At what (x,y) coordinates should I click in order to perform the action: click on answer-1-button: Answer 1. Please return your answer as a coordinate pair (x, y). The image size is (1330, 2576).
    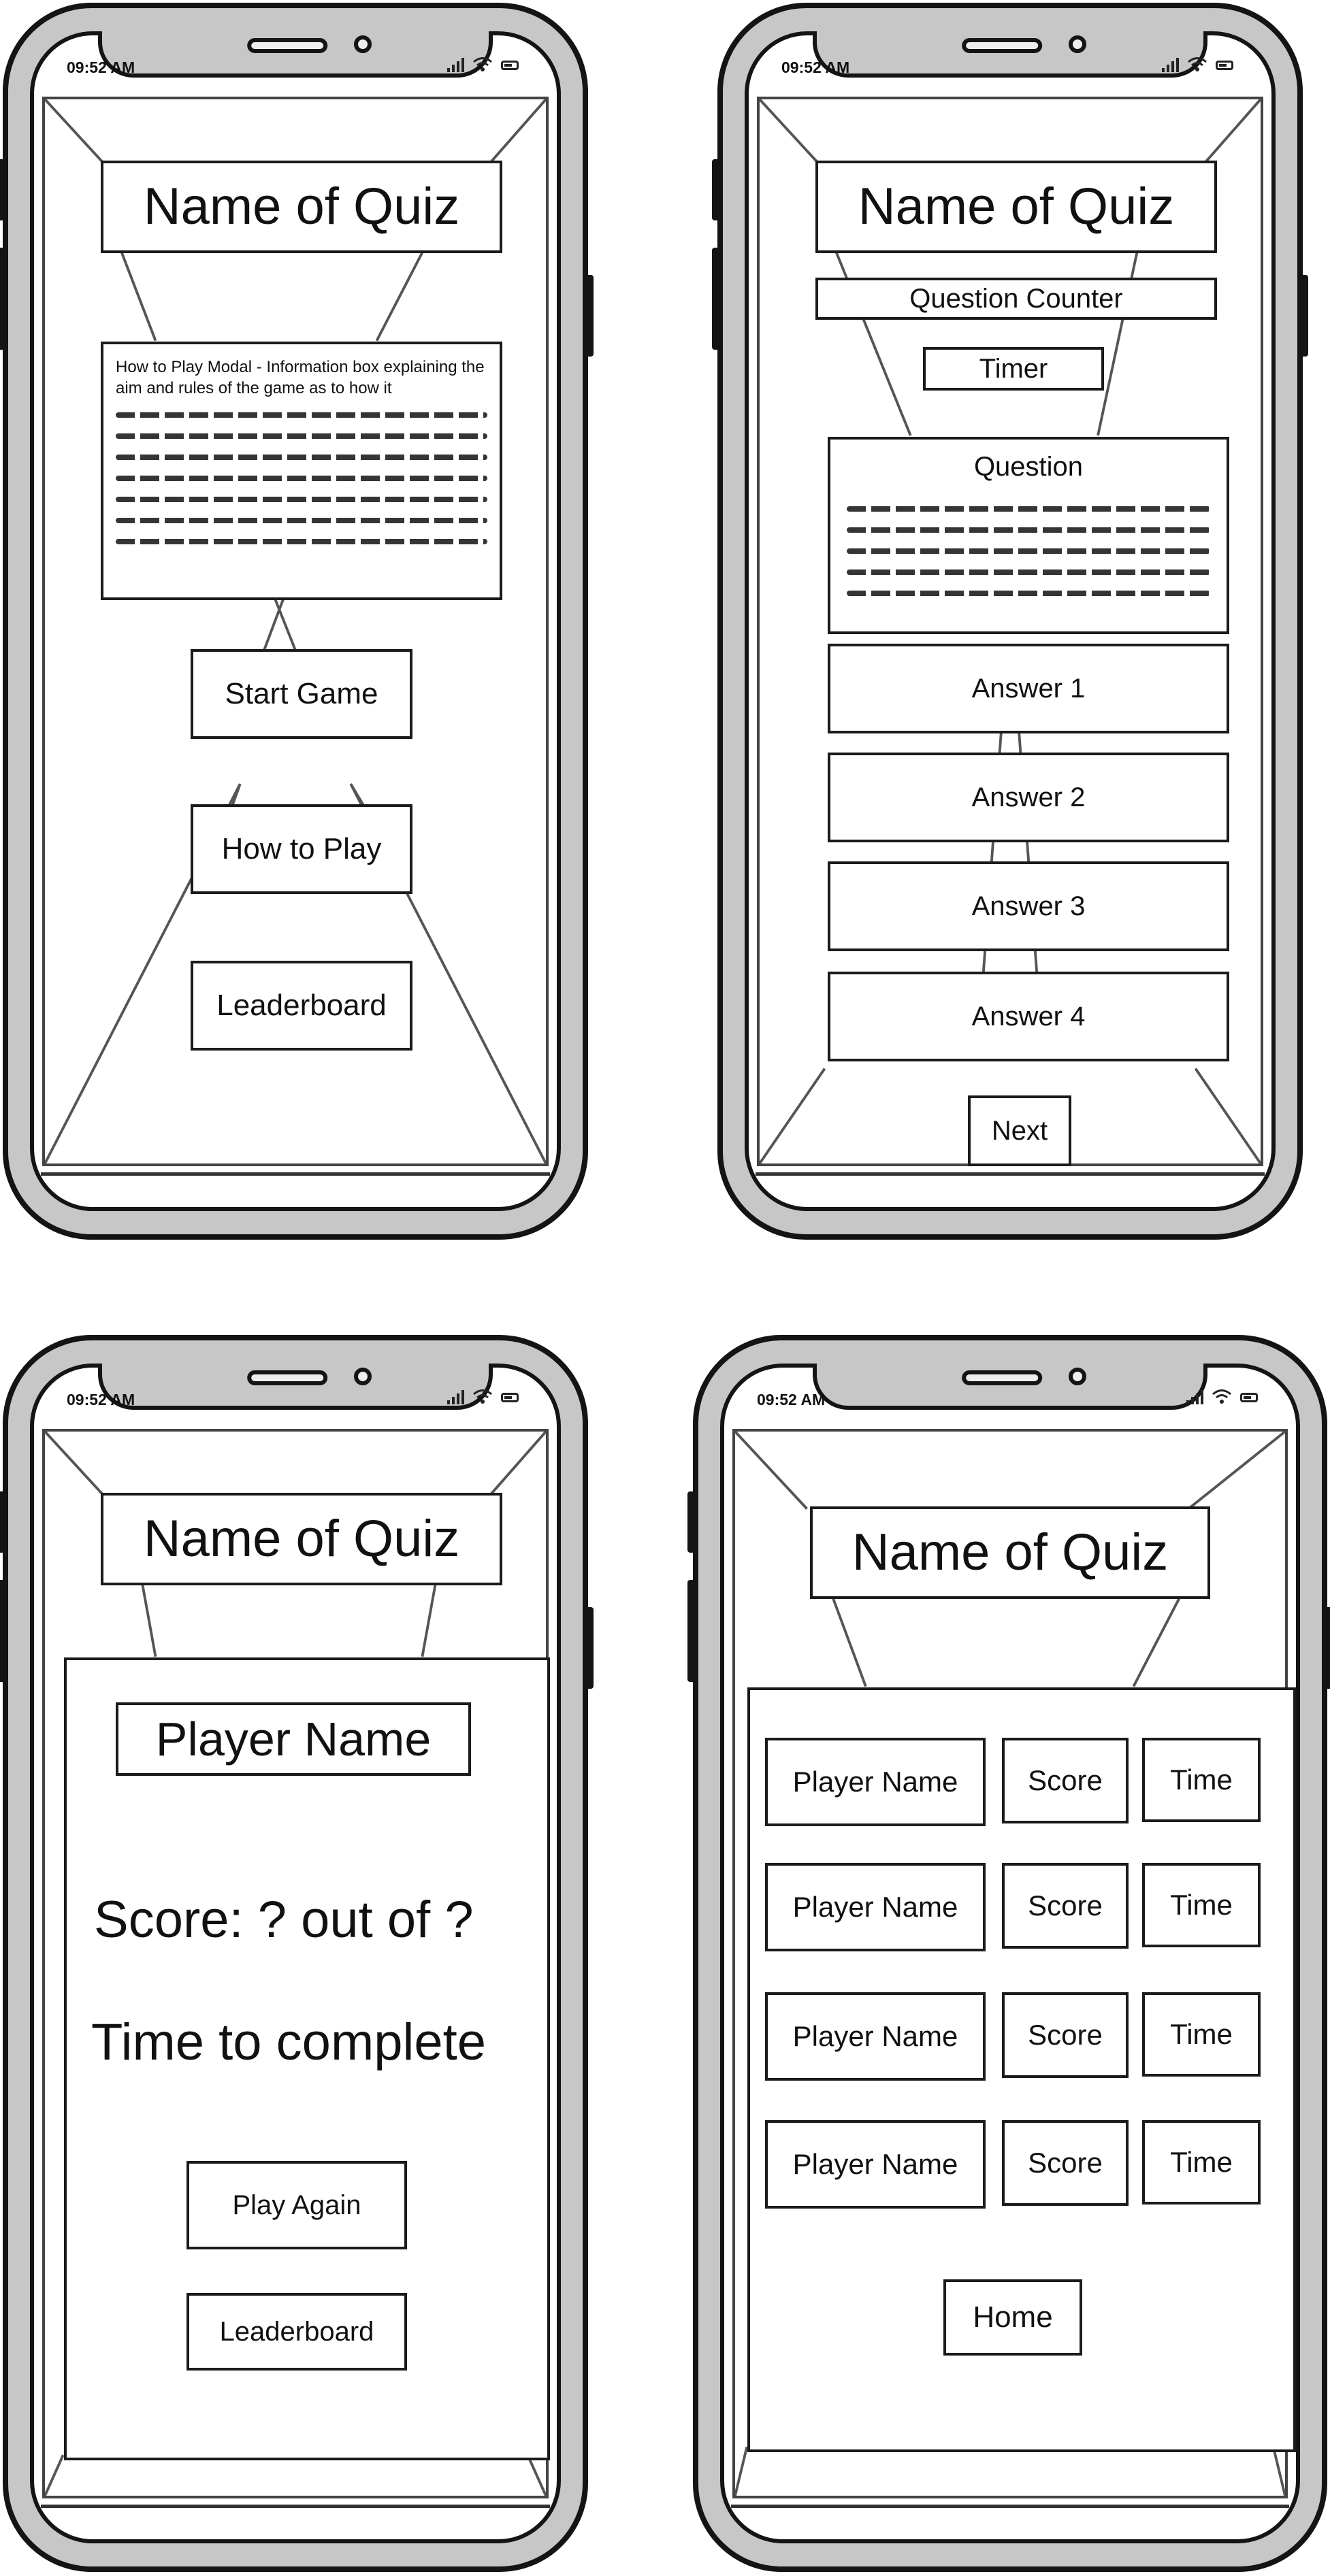
    Looking at the image, I should click on (1028, 688).